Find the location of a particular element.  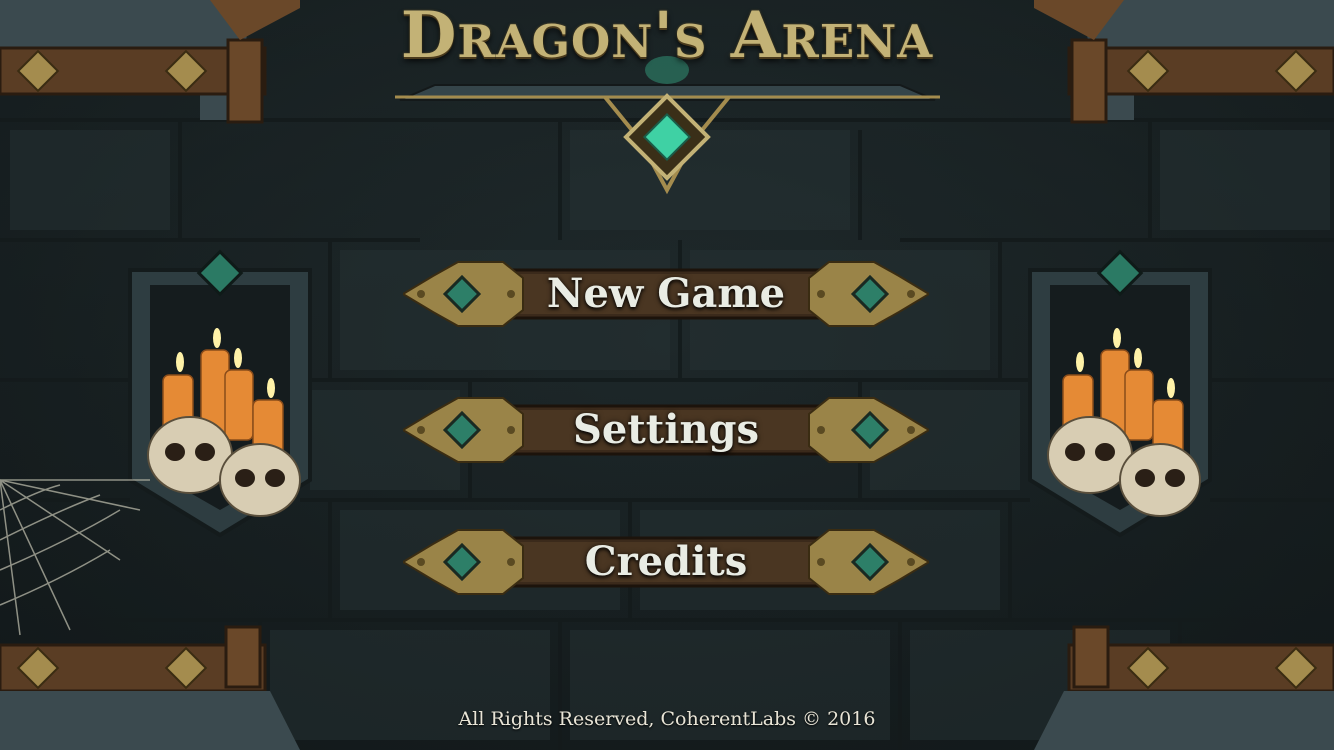

credits-button: Credits is located at coordinates (666, 562).